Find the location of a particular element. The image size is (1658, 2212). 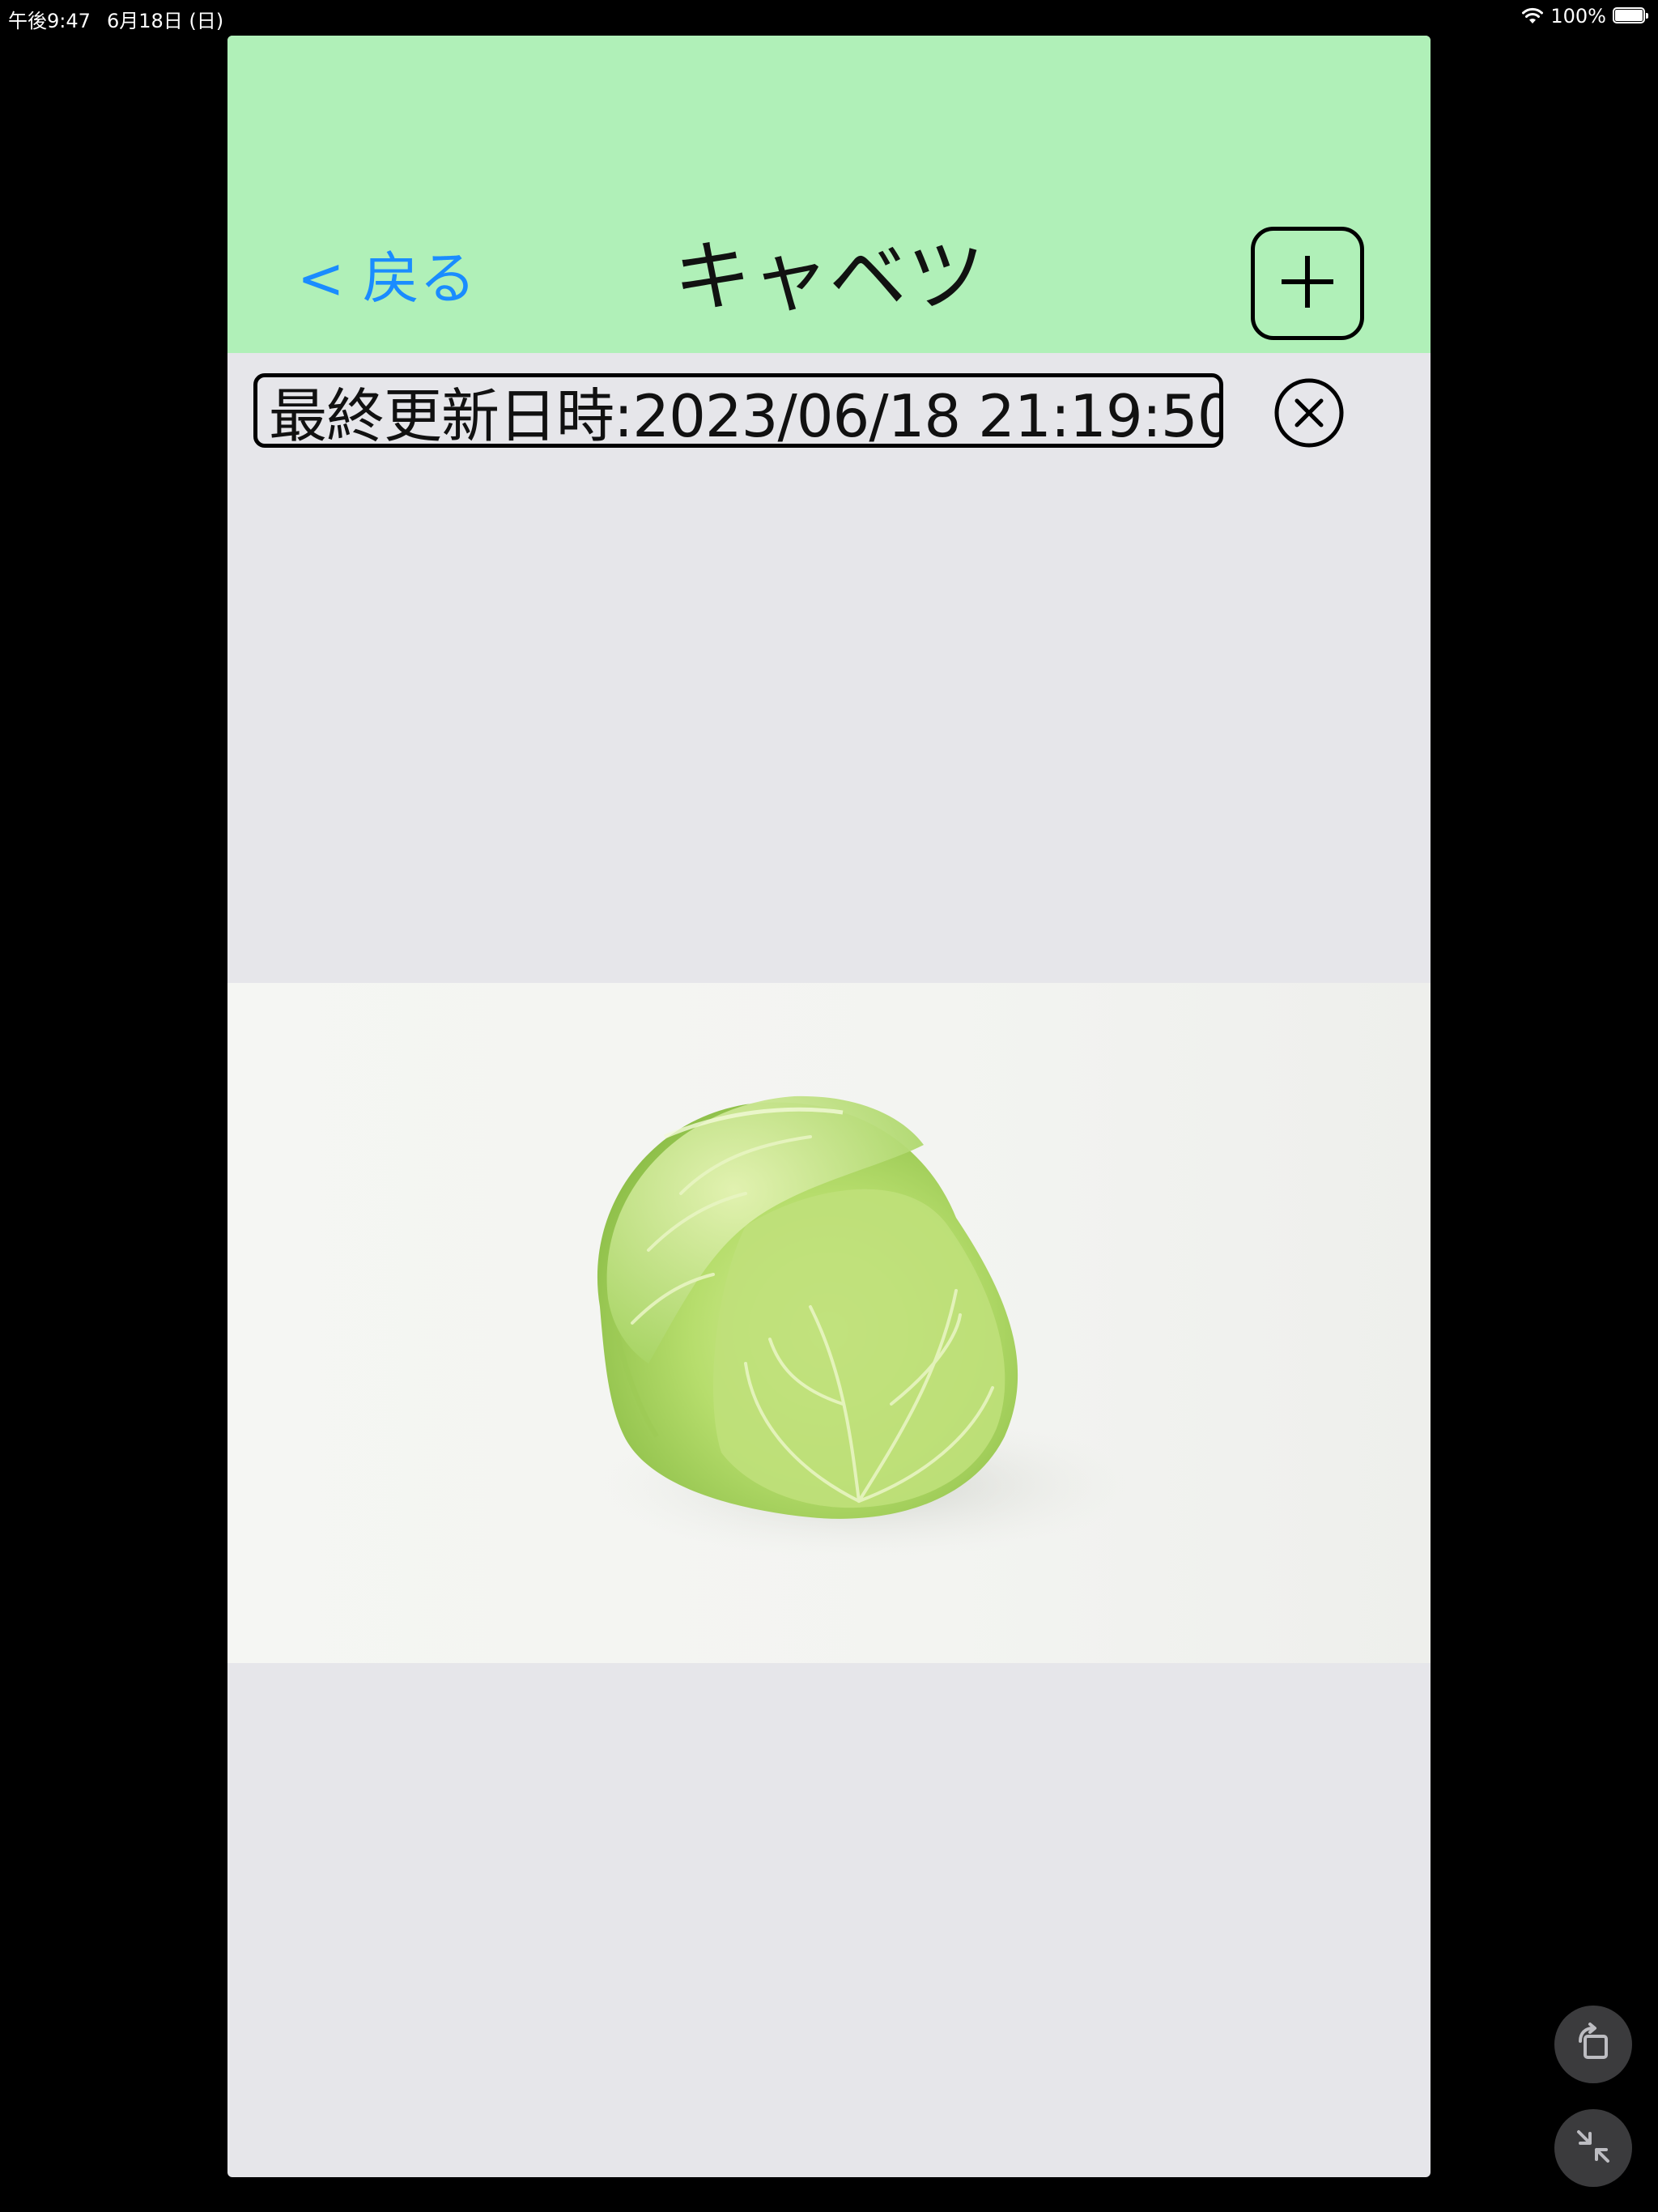

rotate-screen-button is located at coordinates (1593, 2045).